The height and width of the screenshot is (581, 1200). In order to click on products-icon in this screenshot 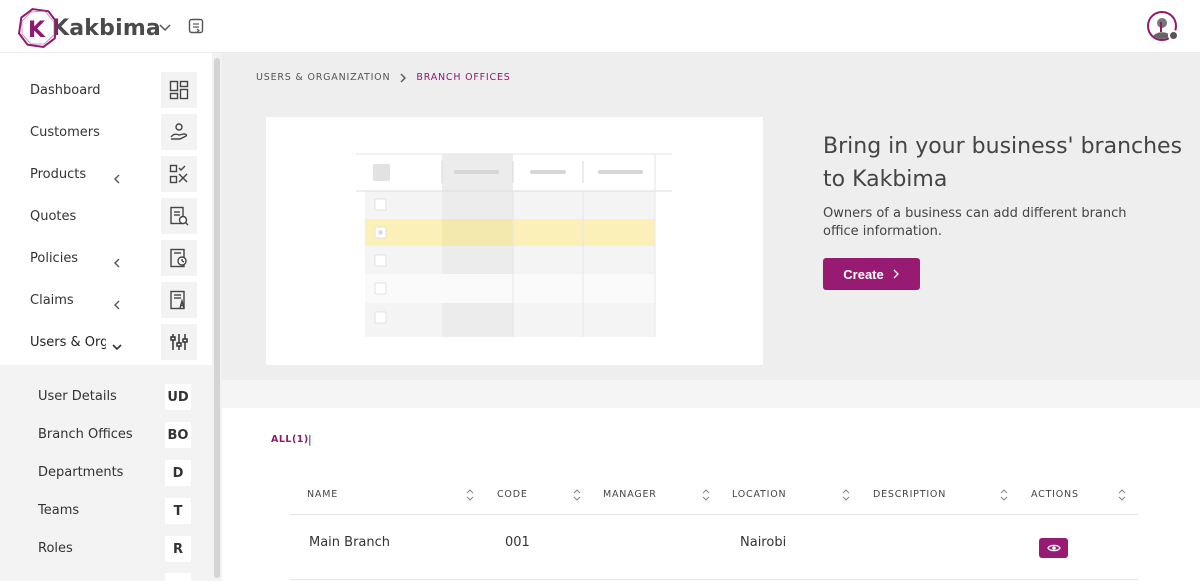, I will do `click(179, 174)`.